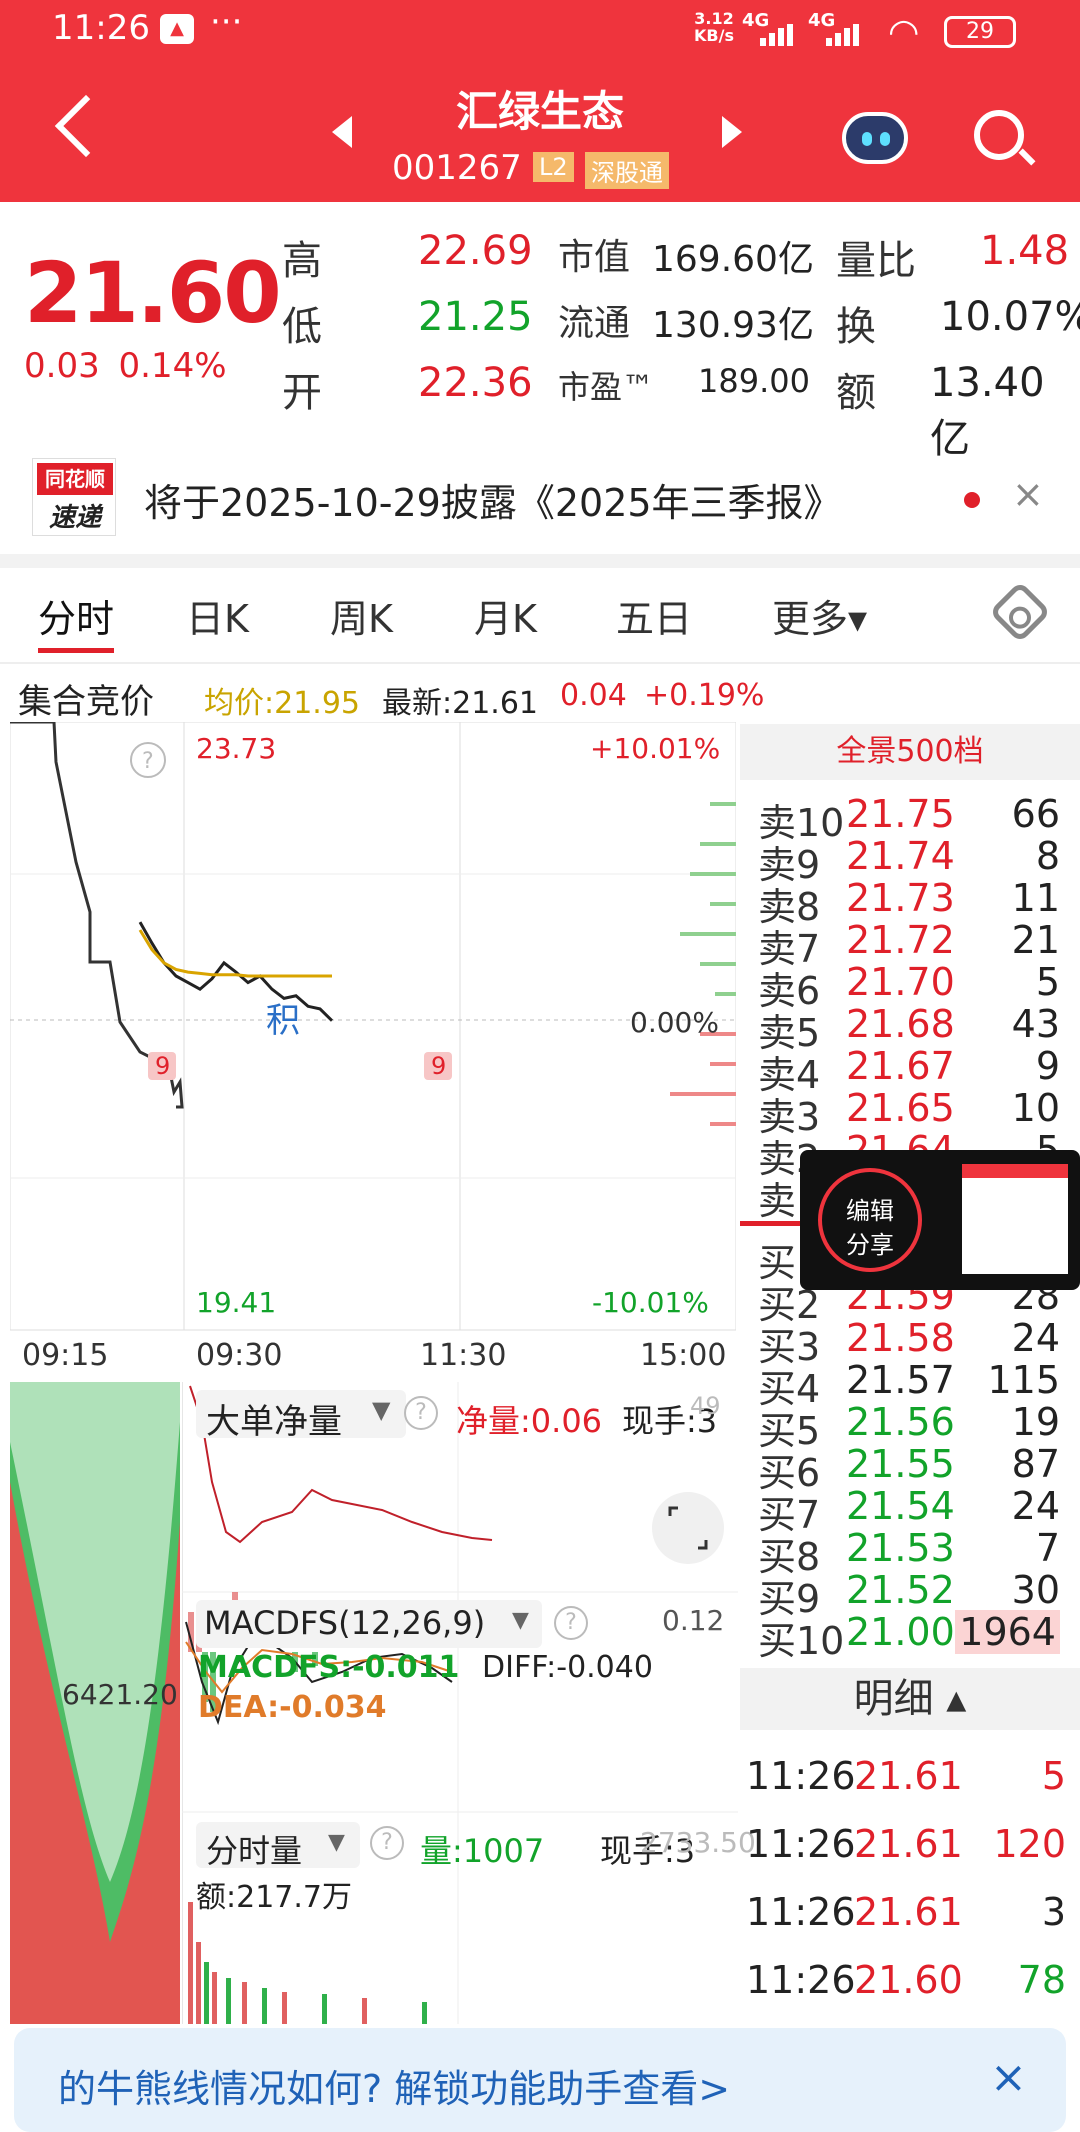 The width and height of the screenshot is (1080, 2132). I want to click on big-order-selector: 大单净量 ▼, so click(301, 1416).